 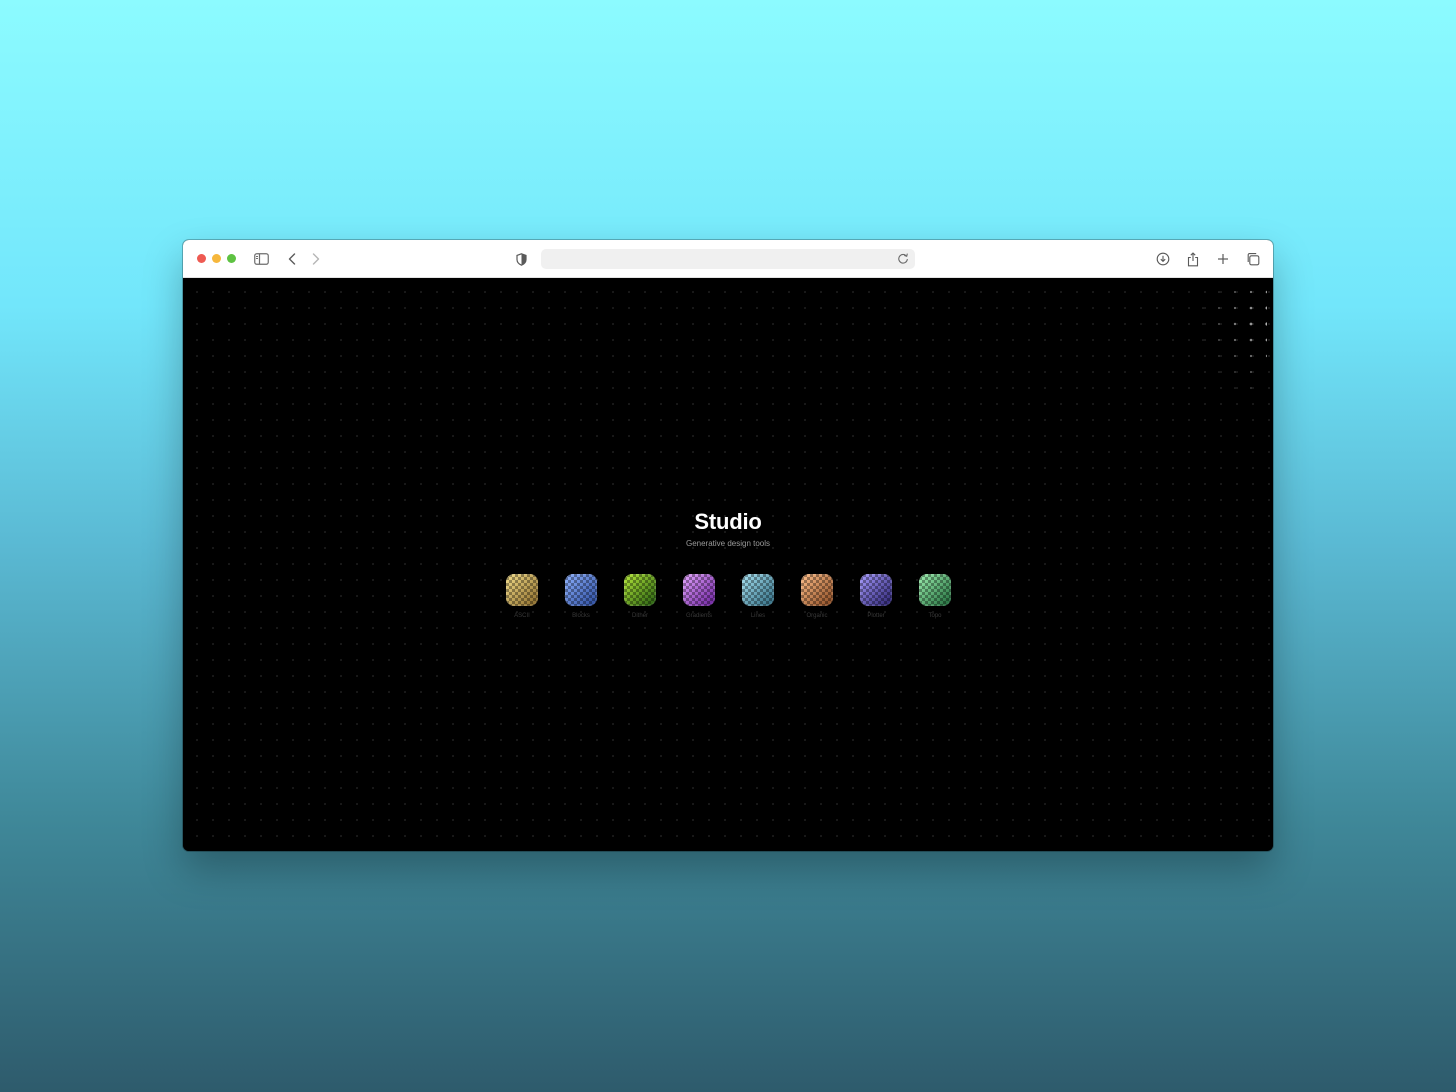 What do you see at coordinates (639, 616) in the screenshot?
I see `tool-label: Dither` at bounding box center [639, 616].